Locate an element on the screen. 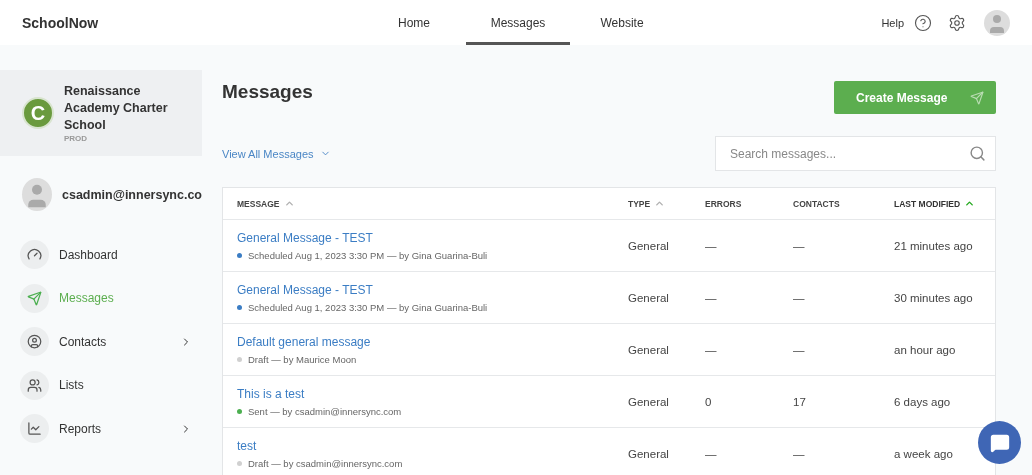 This screenshot has width=1032, height=475. message-title-link: Default general message is located at coordinates (432, 341).